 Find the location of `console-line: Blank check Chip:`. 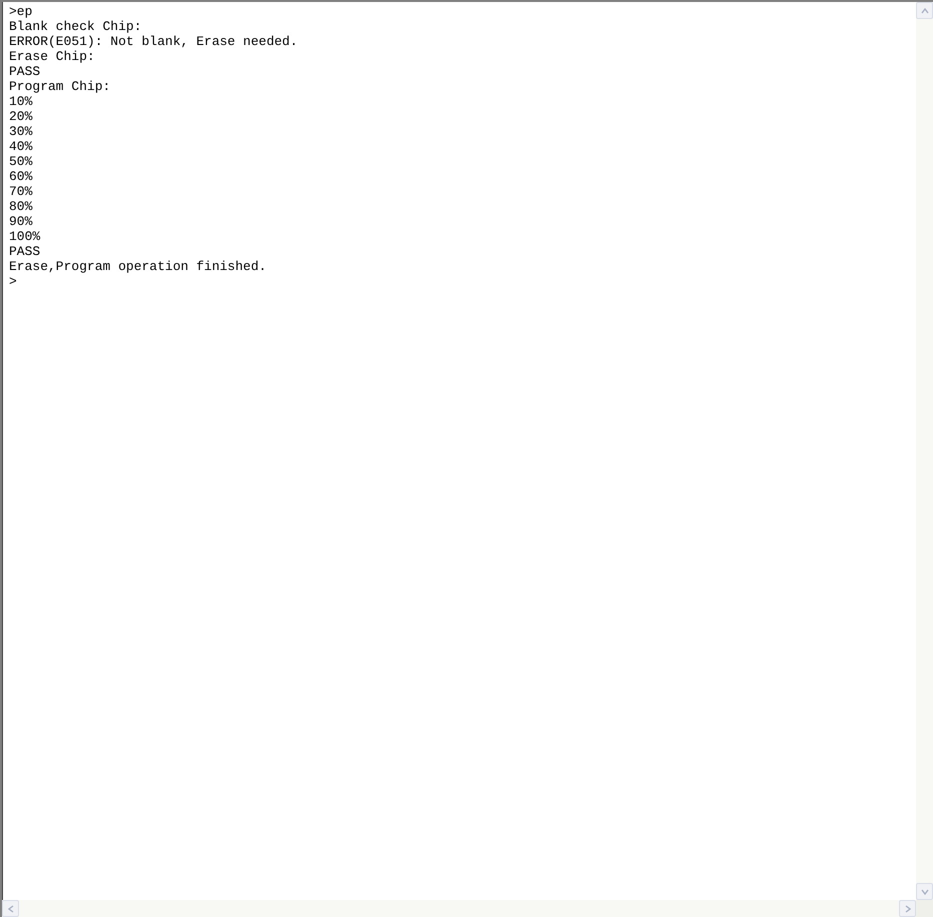

console-line: Blank check Chip: is located at coordinates (76, 26).